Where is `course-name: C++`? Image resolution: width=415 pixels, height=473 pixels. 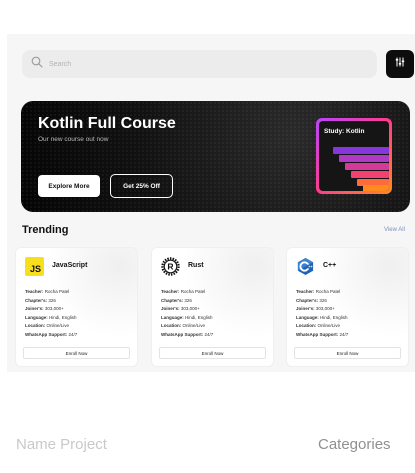 course-name: C++ is located at coordinates (330, 265).